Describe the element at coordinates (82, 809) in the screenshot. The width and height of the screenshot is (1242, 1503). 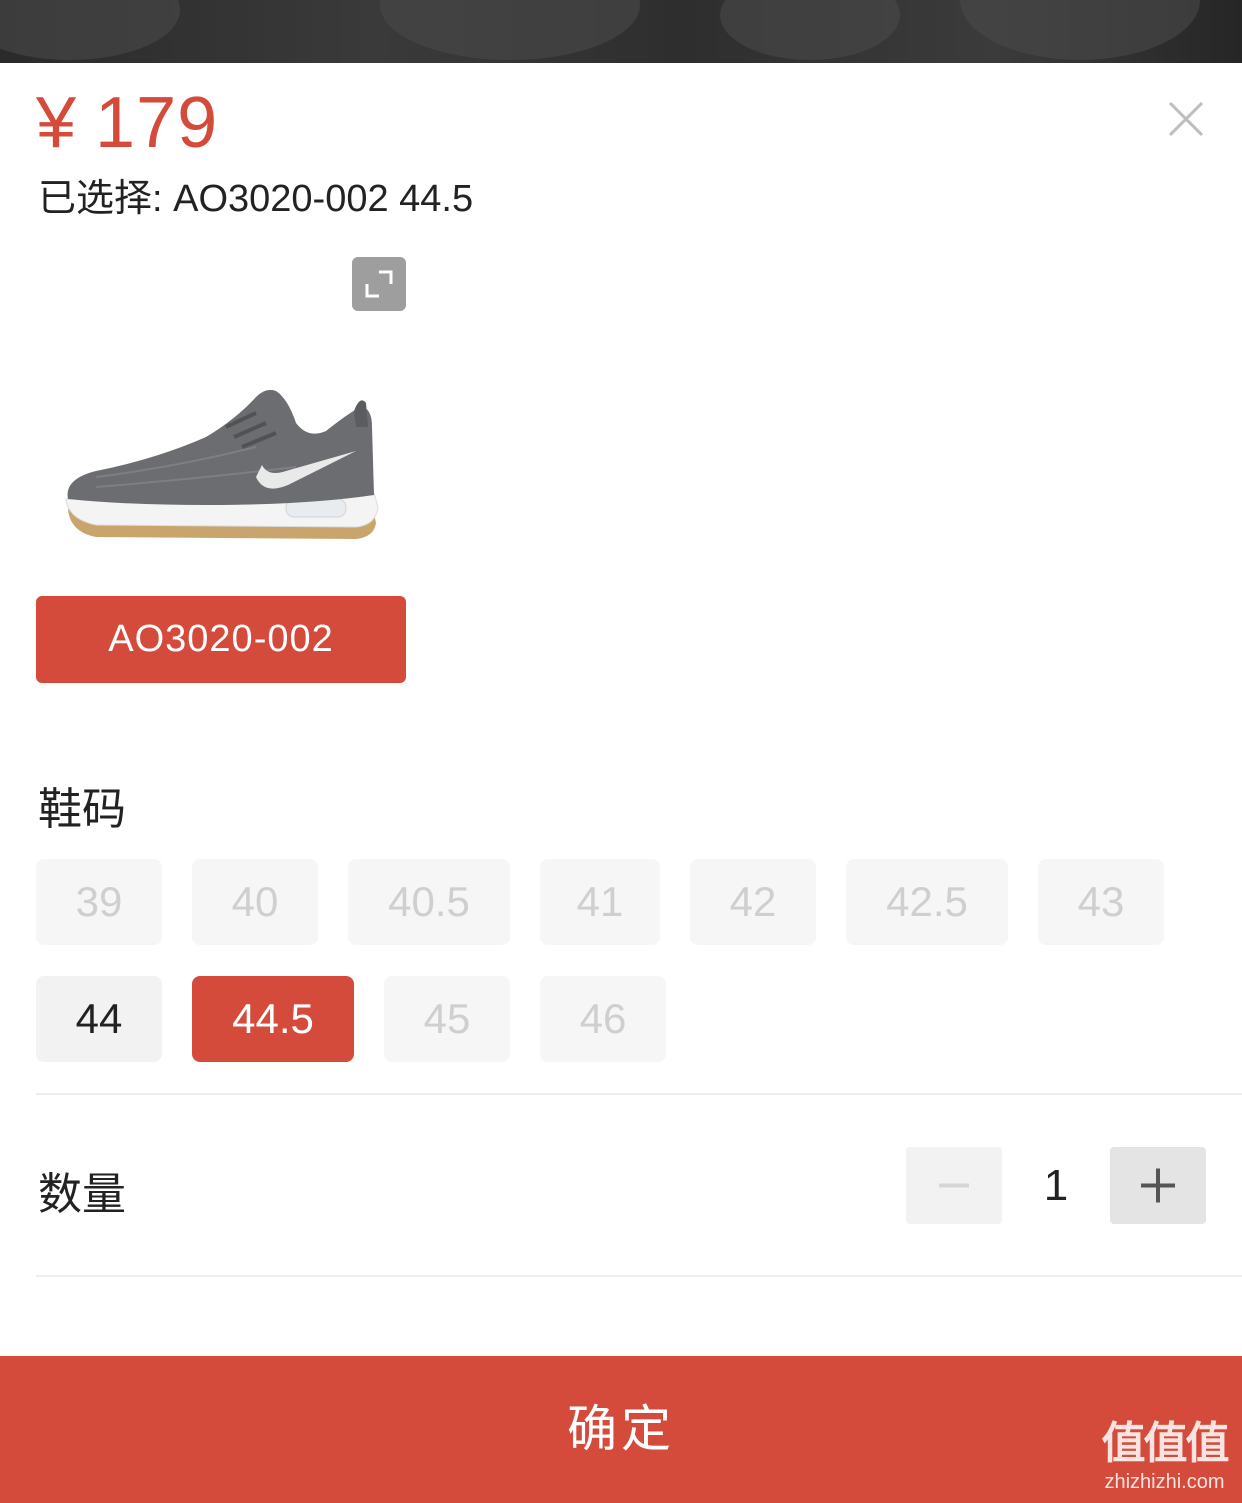
I see `size-section-label: 鞋码` at that location.